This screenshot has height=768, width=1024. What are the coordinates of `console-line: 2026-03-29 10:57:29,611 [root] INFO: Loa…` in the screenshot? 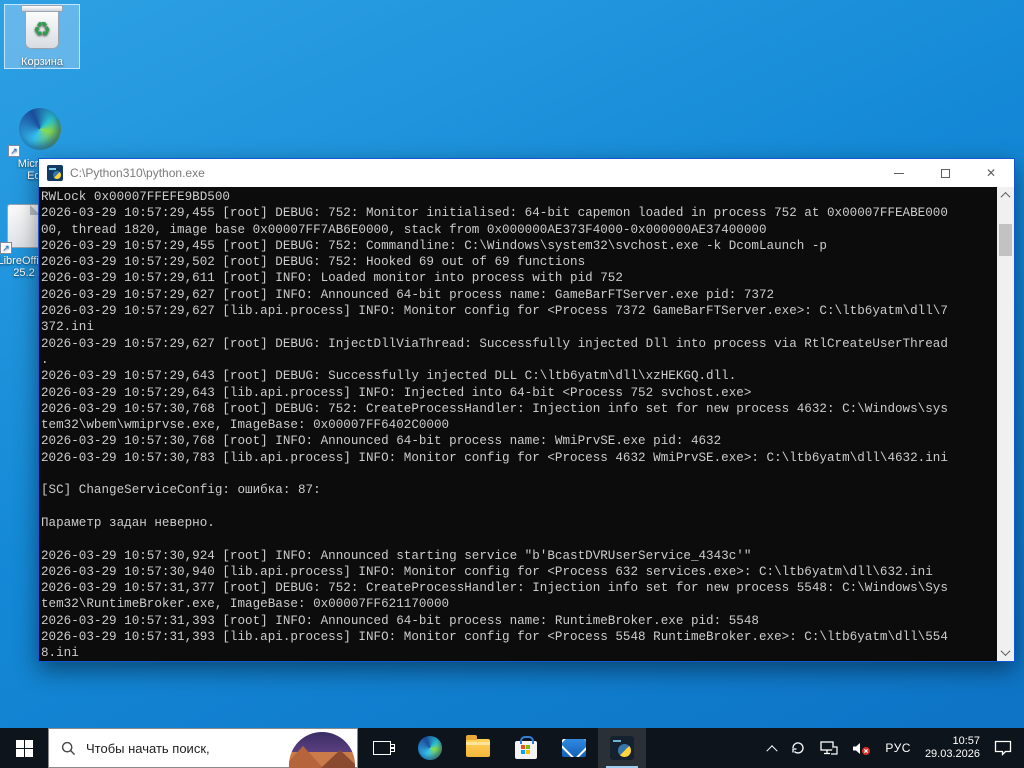 It's located at (332, 278).